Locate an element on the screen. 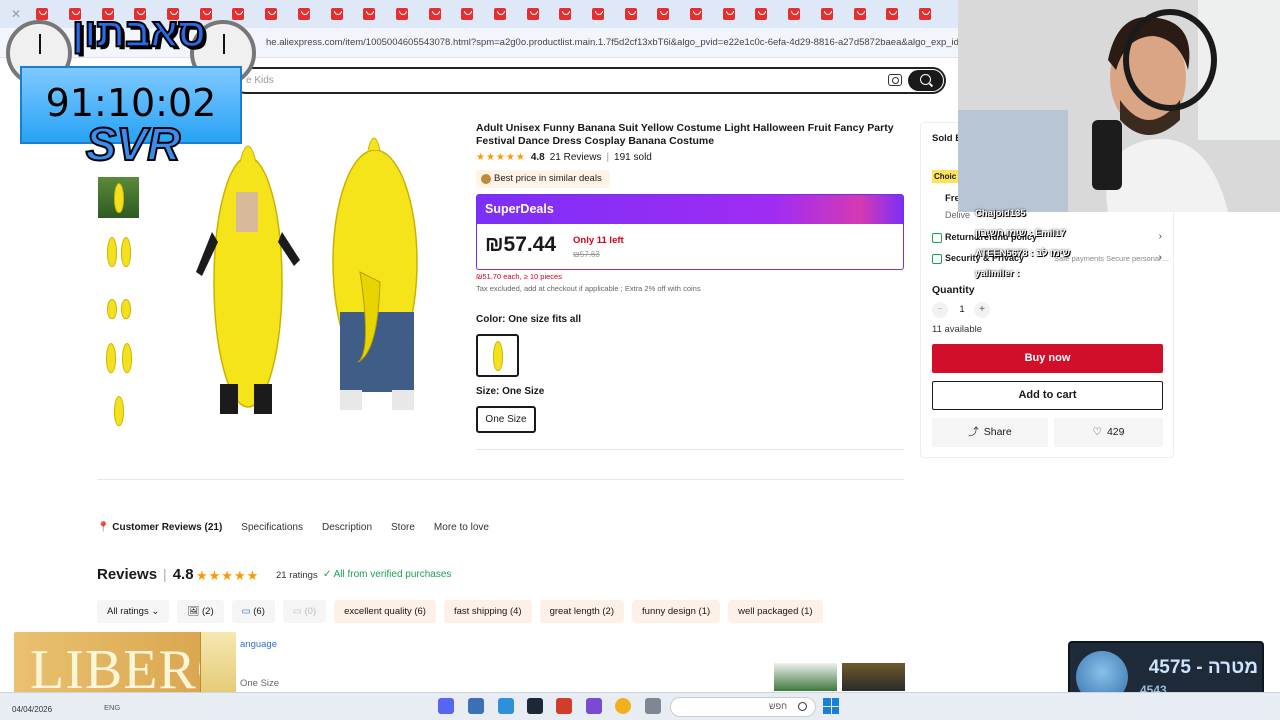 Image resolution: width=1280 pixels, height=720 pixels. flag-icon: ▭ is located at coordinates (246, 611).